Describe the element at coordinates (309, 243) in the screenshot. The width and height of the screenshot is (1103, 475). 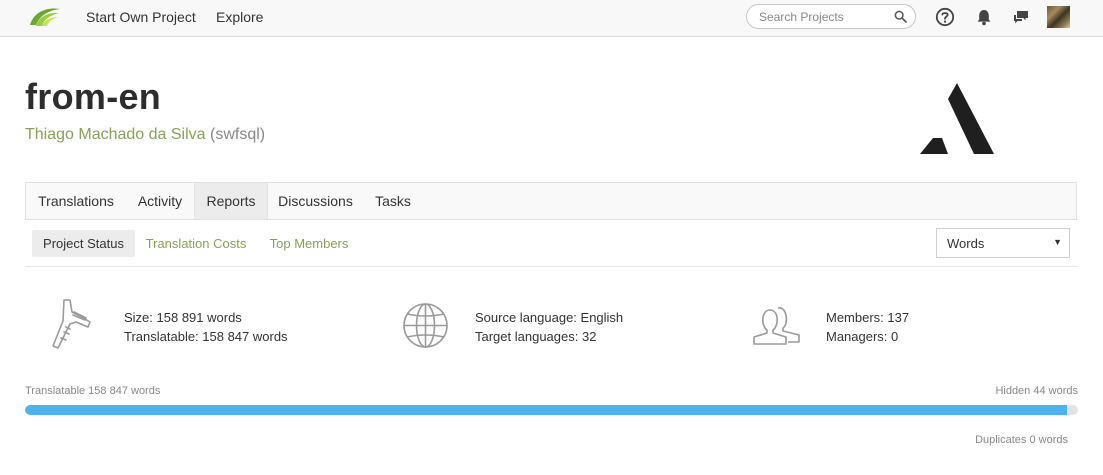
I see `subtab-top-members: Top Members` at that location.